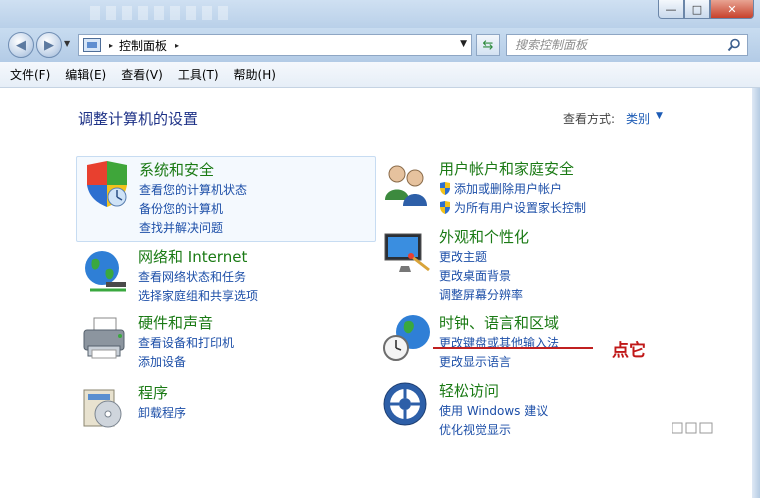  What do you see at coordinates (732, 9) in the screenshot?
I see `close-button: ✕` at bounding box center [732, 9].